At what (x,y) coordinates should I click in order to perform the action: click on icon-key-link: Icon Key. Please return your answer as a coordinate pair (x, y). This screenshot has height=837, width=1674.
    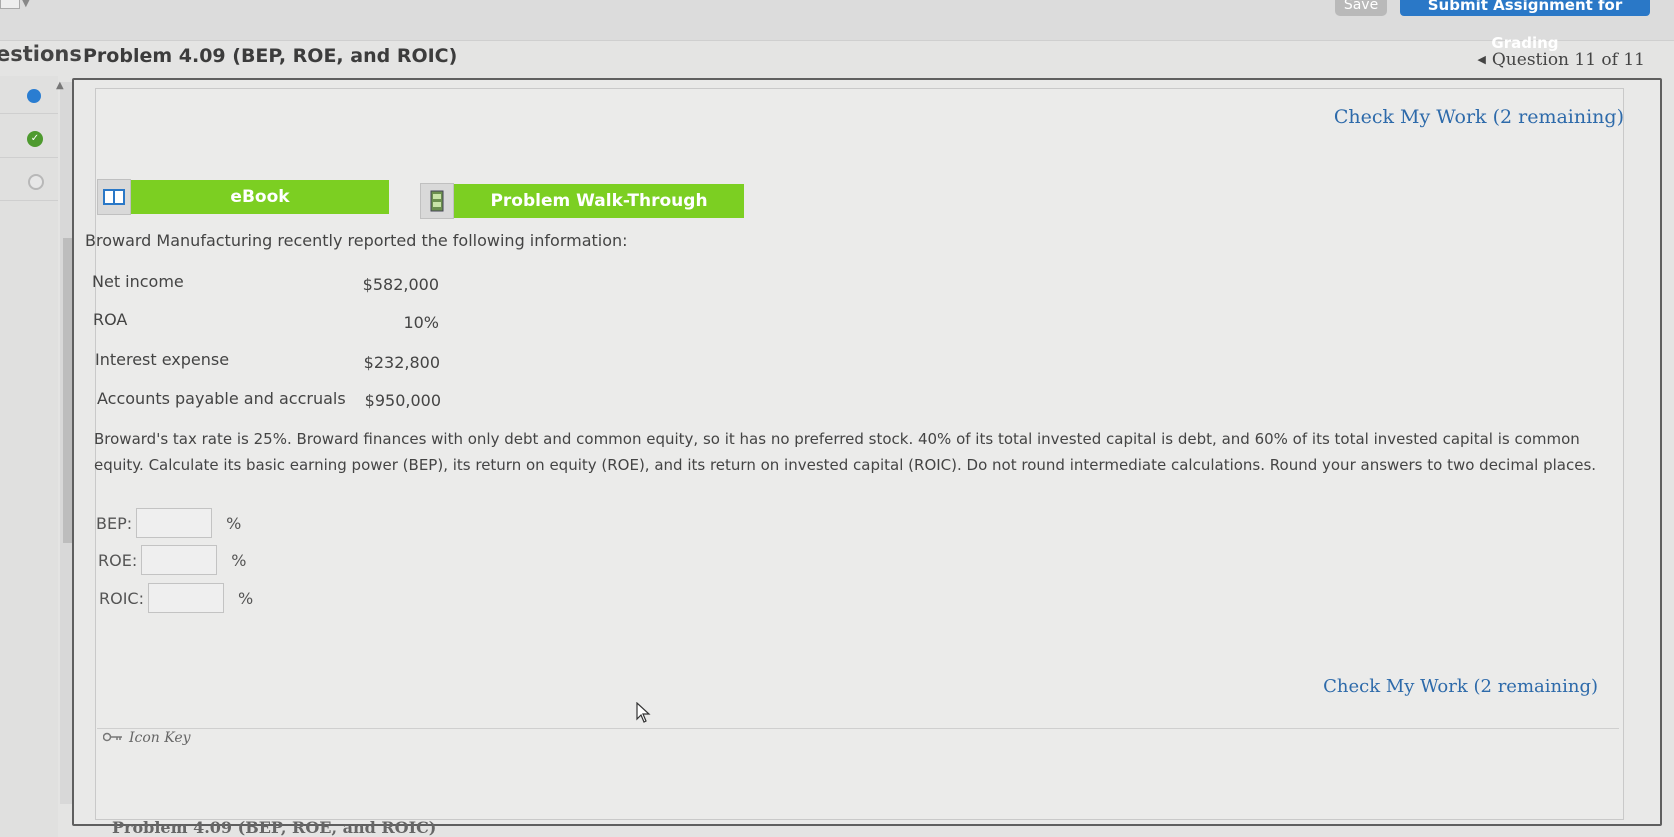
    Looking at the image, I should click on (146, 738).